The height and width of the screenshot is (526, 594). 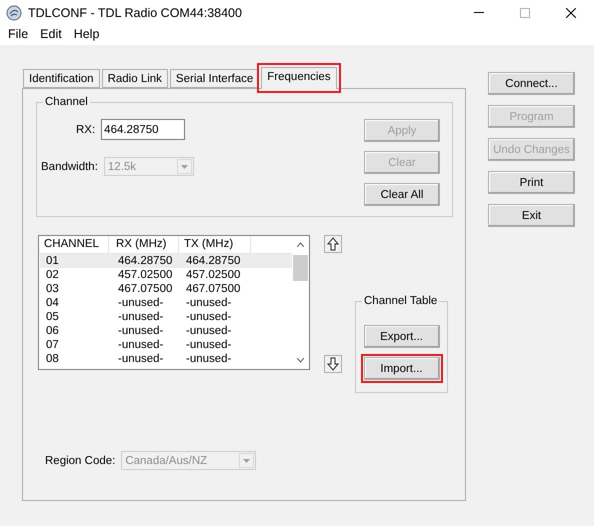 I want to click on move-down-button, so click(x=333, y=364).